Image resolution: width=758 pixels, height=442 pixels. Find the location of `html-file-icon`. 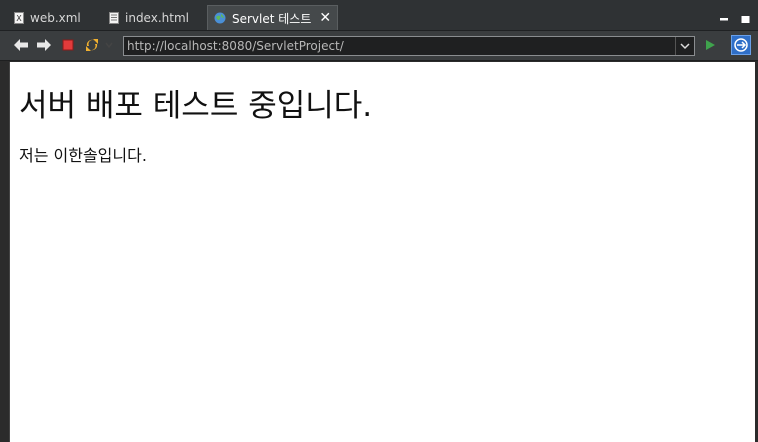

html-file-icon is located at coordinates (114, 17).